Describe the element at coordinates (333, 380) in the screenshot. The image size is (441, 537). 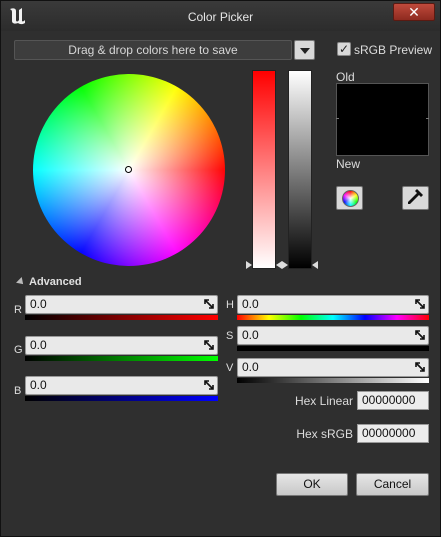
I see `value-gradient-bar` at that location.